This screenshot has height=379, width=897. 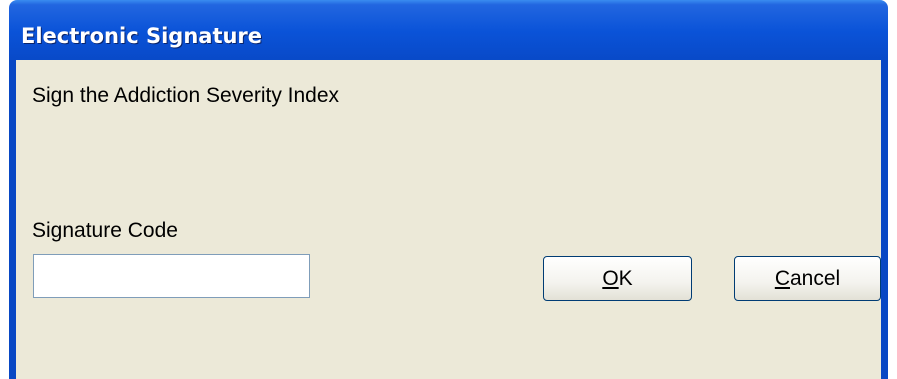 I want to click on window-title: Electronic Signature, so click(x=142, y=36).